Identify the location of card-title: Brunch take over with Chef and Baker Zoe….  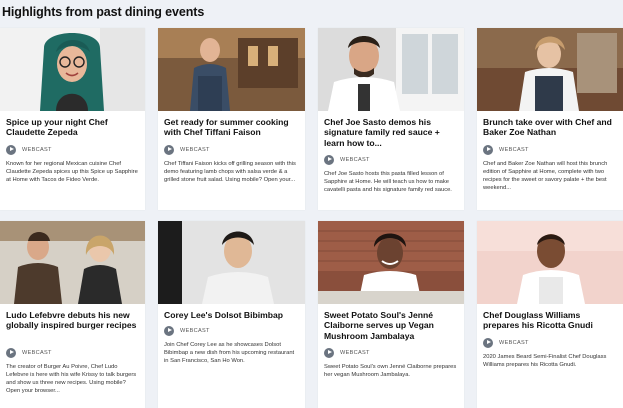
(550, 127).